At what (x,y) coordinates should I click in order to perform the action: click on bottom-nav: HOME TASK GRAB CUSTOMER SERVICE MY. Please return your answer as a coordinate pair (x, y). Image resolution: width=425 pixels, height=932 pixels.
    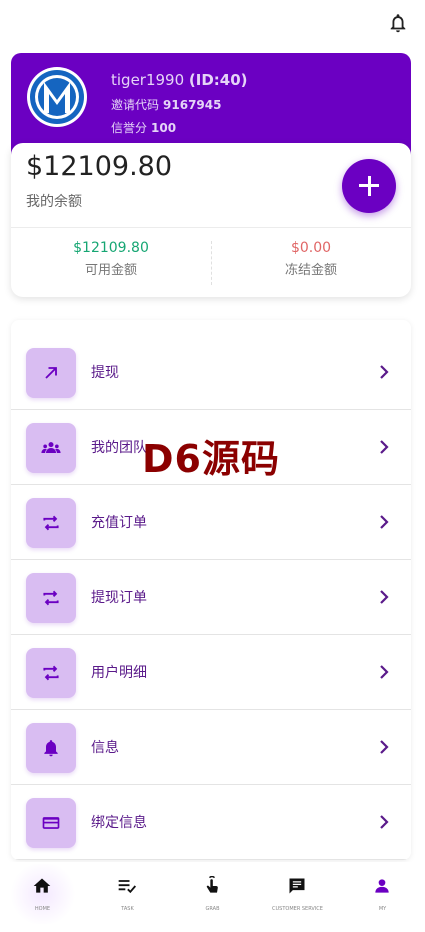
    Looking at the image, I should click on (212, 897).